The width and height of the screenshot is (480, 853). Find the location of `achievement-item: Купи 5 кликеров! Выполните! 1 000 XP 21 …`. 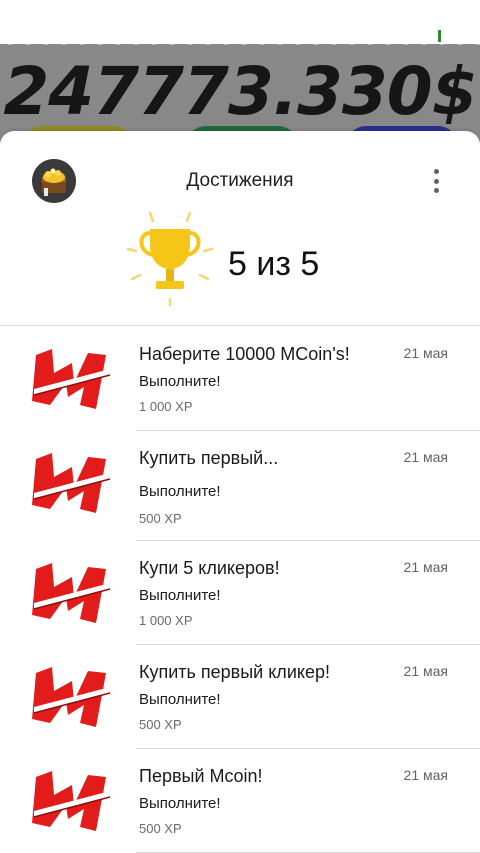

achievement-item: Купи 5 кликеров! Выполните! 1 000 XP 21 … is located at coordinates (240, 593).